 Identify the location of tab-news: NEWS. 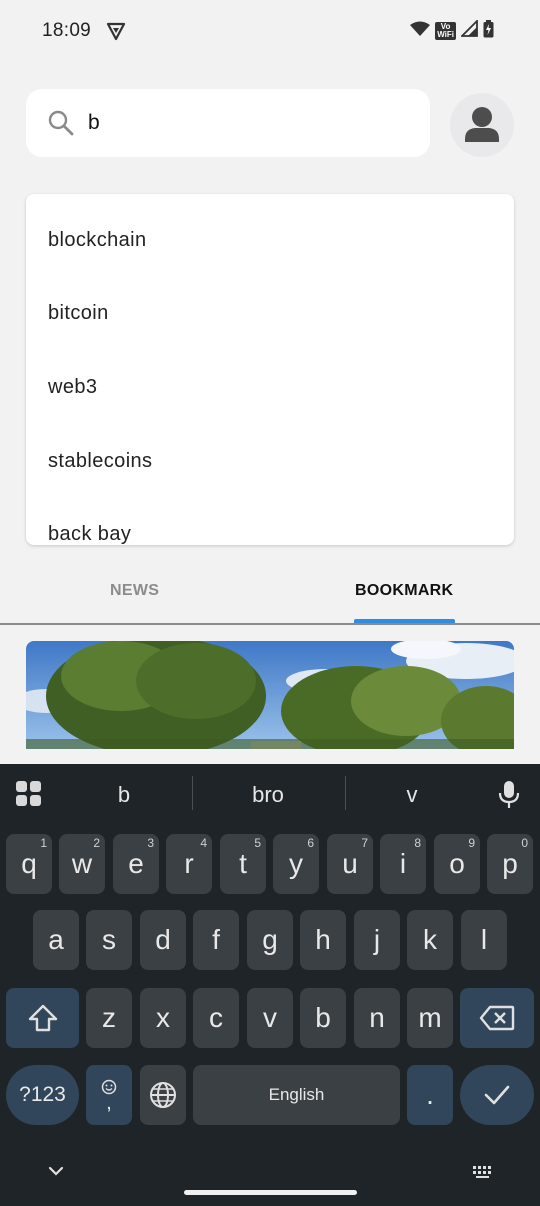
(134, 591).